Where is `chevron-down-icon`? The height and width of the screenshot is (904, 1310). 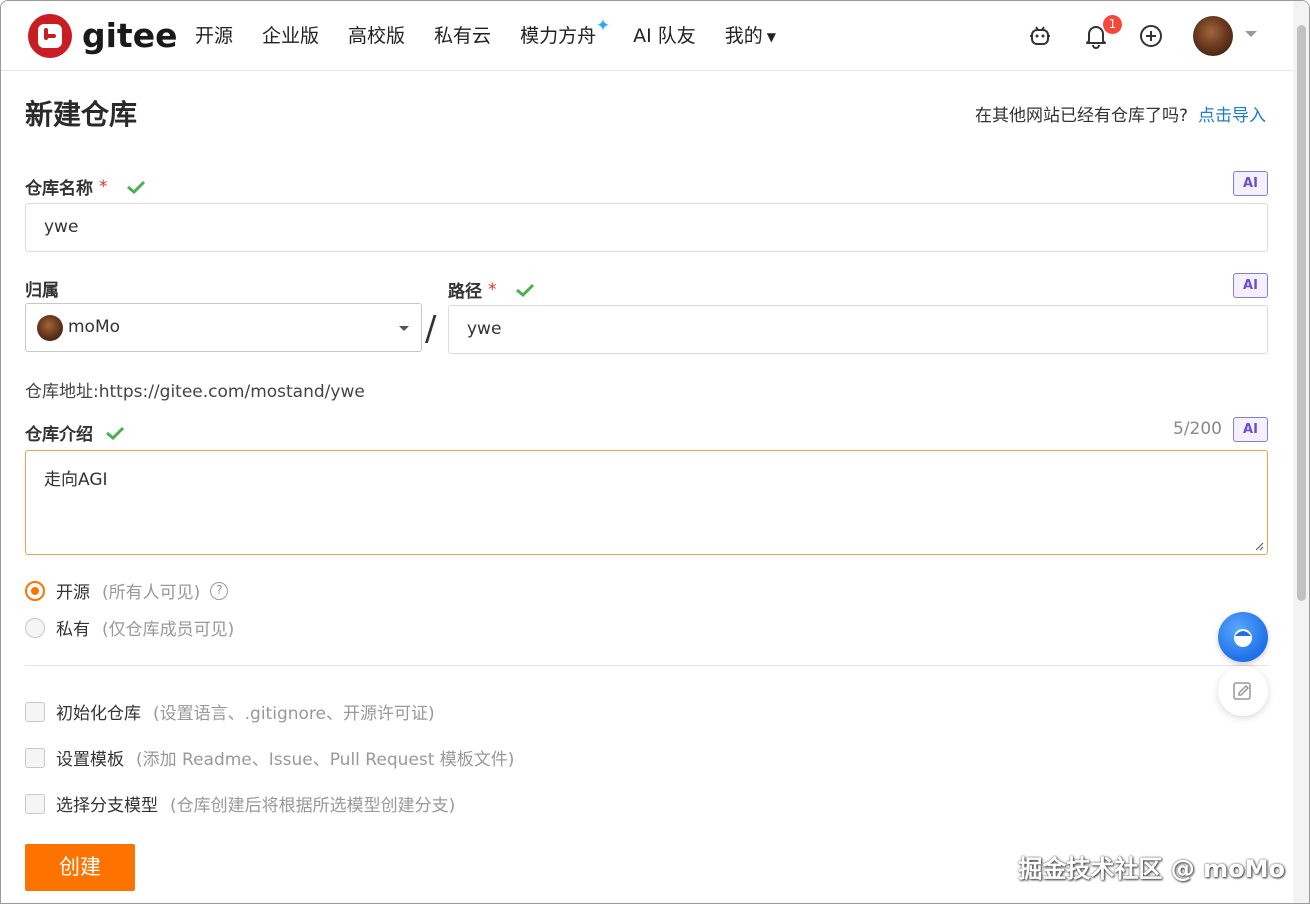
chevron-down-icon is located at coordinates (404, 328).